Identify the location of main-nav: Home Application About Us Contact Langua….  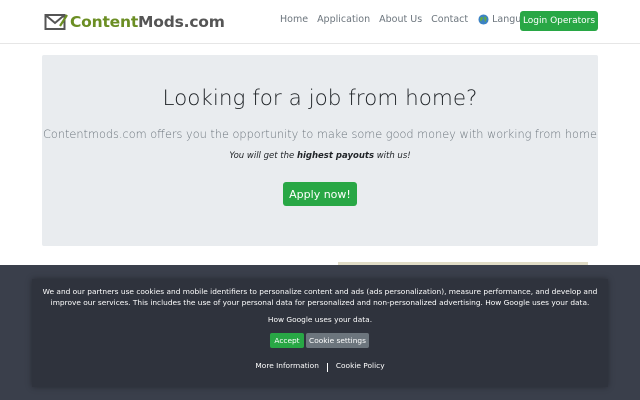
(414, 19).